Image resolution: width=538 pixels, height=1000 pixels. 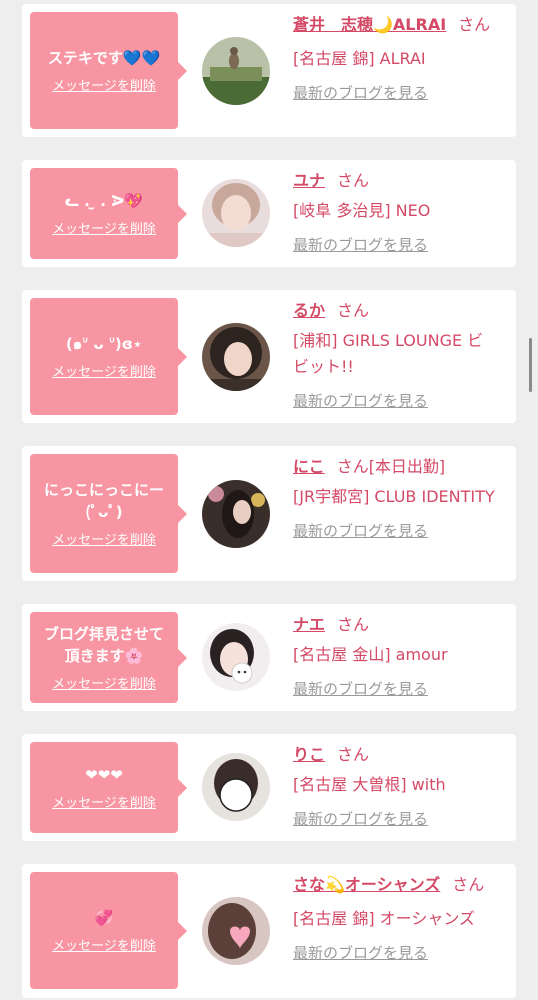 I want to click on shop-name: [名古屋 錦] オーシャンズ, so click(x=384, y=918).